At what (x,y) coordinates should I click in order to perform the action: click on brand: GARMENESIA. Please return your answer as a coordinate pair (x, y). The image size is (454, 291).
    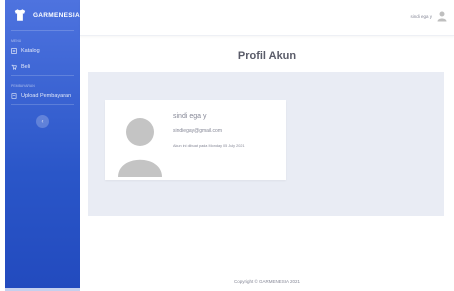
    Looking at the image, I should click on (42, 15).